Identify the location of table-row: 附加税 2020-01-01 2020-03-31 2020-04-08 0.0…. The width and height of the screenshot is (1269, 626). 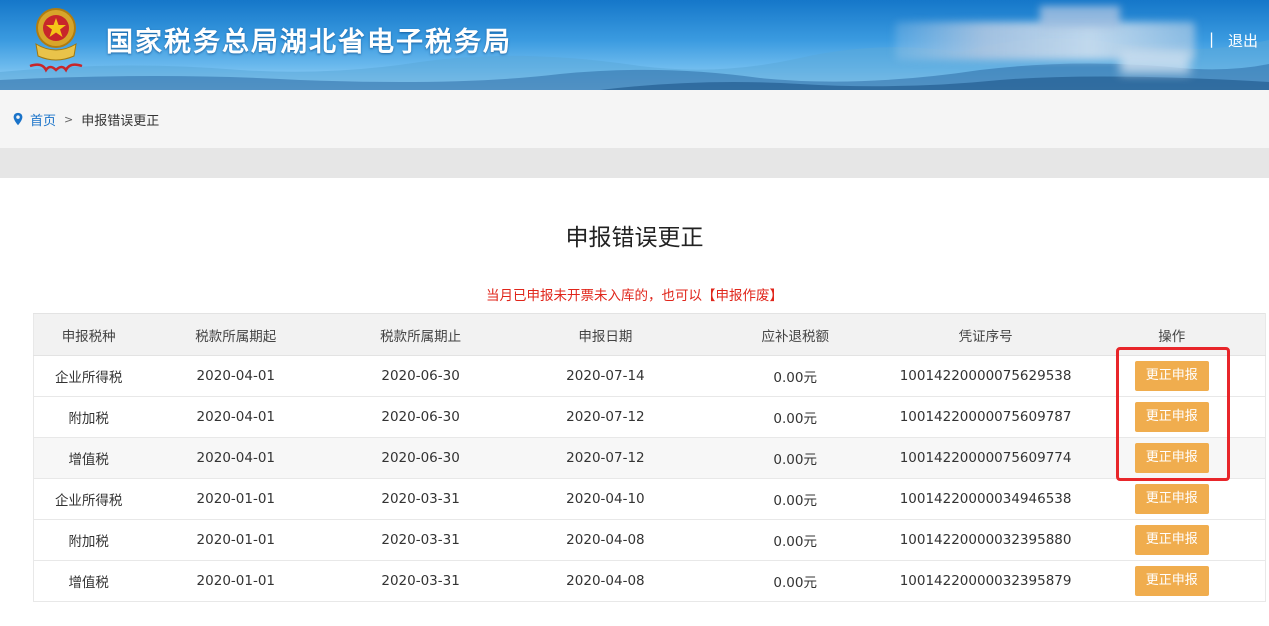
(649, 540).